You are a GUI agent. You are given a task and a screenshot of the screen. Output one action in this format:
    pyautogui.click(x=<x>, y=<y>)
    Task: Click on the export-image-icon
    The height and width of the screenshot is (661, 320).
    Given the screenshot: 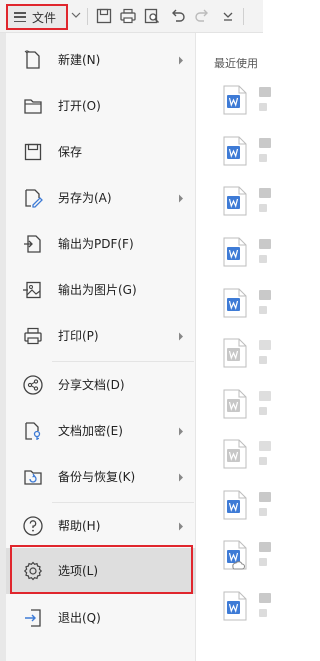 What is the action you would take?
    pyautogui.click(x=32, y=290)
    